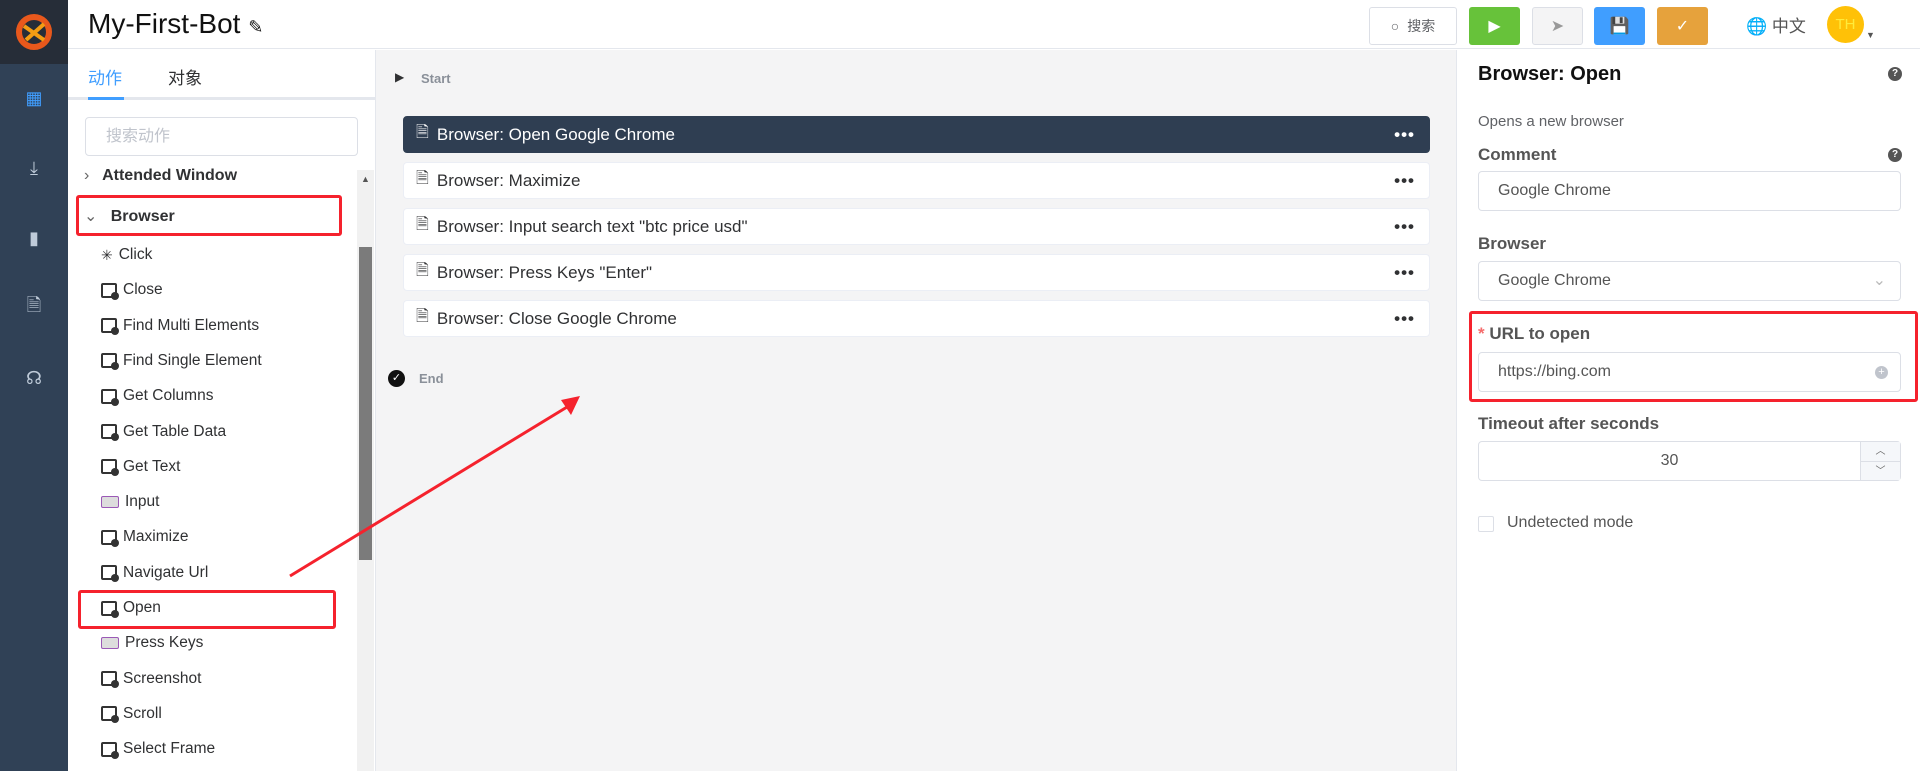  I want to click on browser-select-value: Google Chrome, so click(1554, 280).